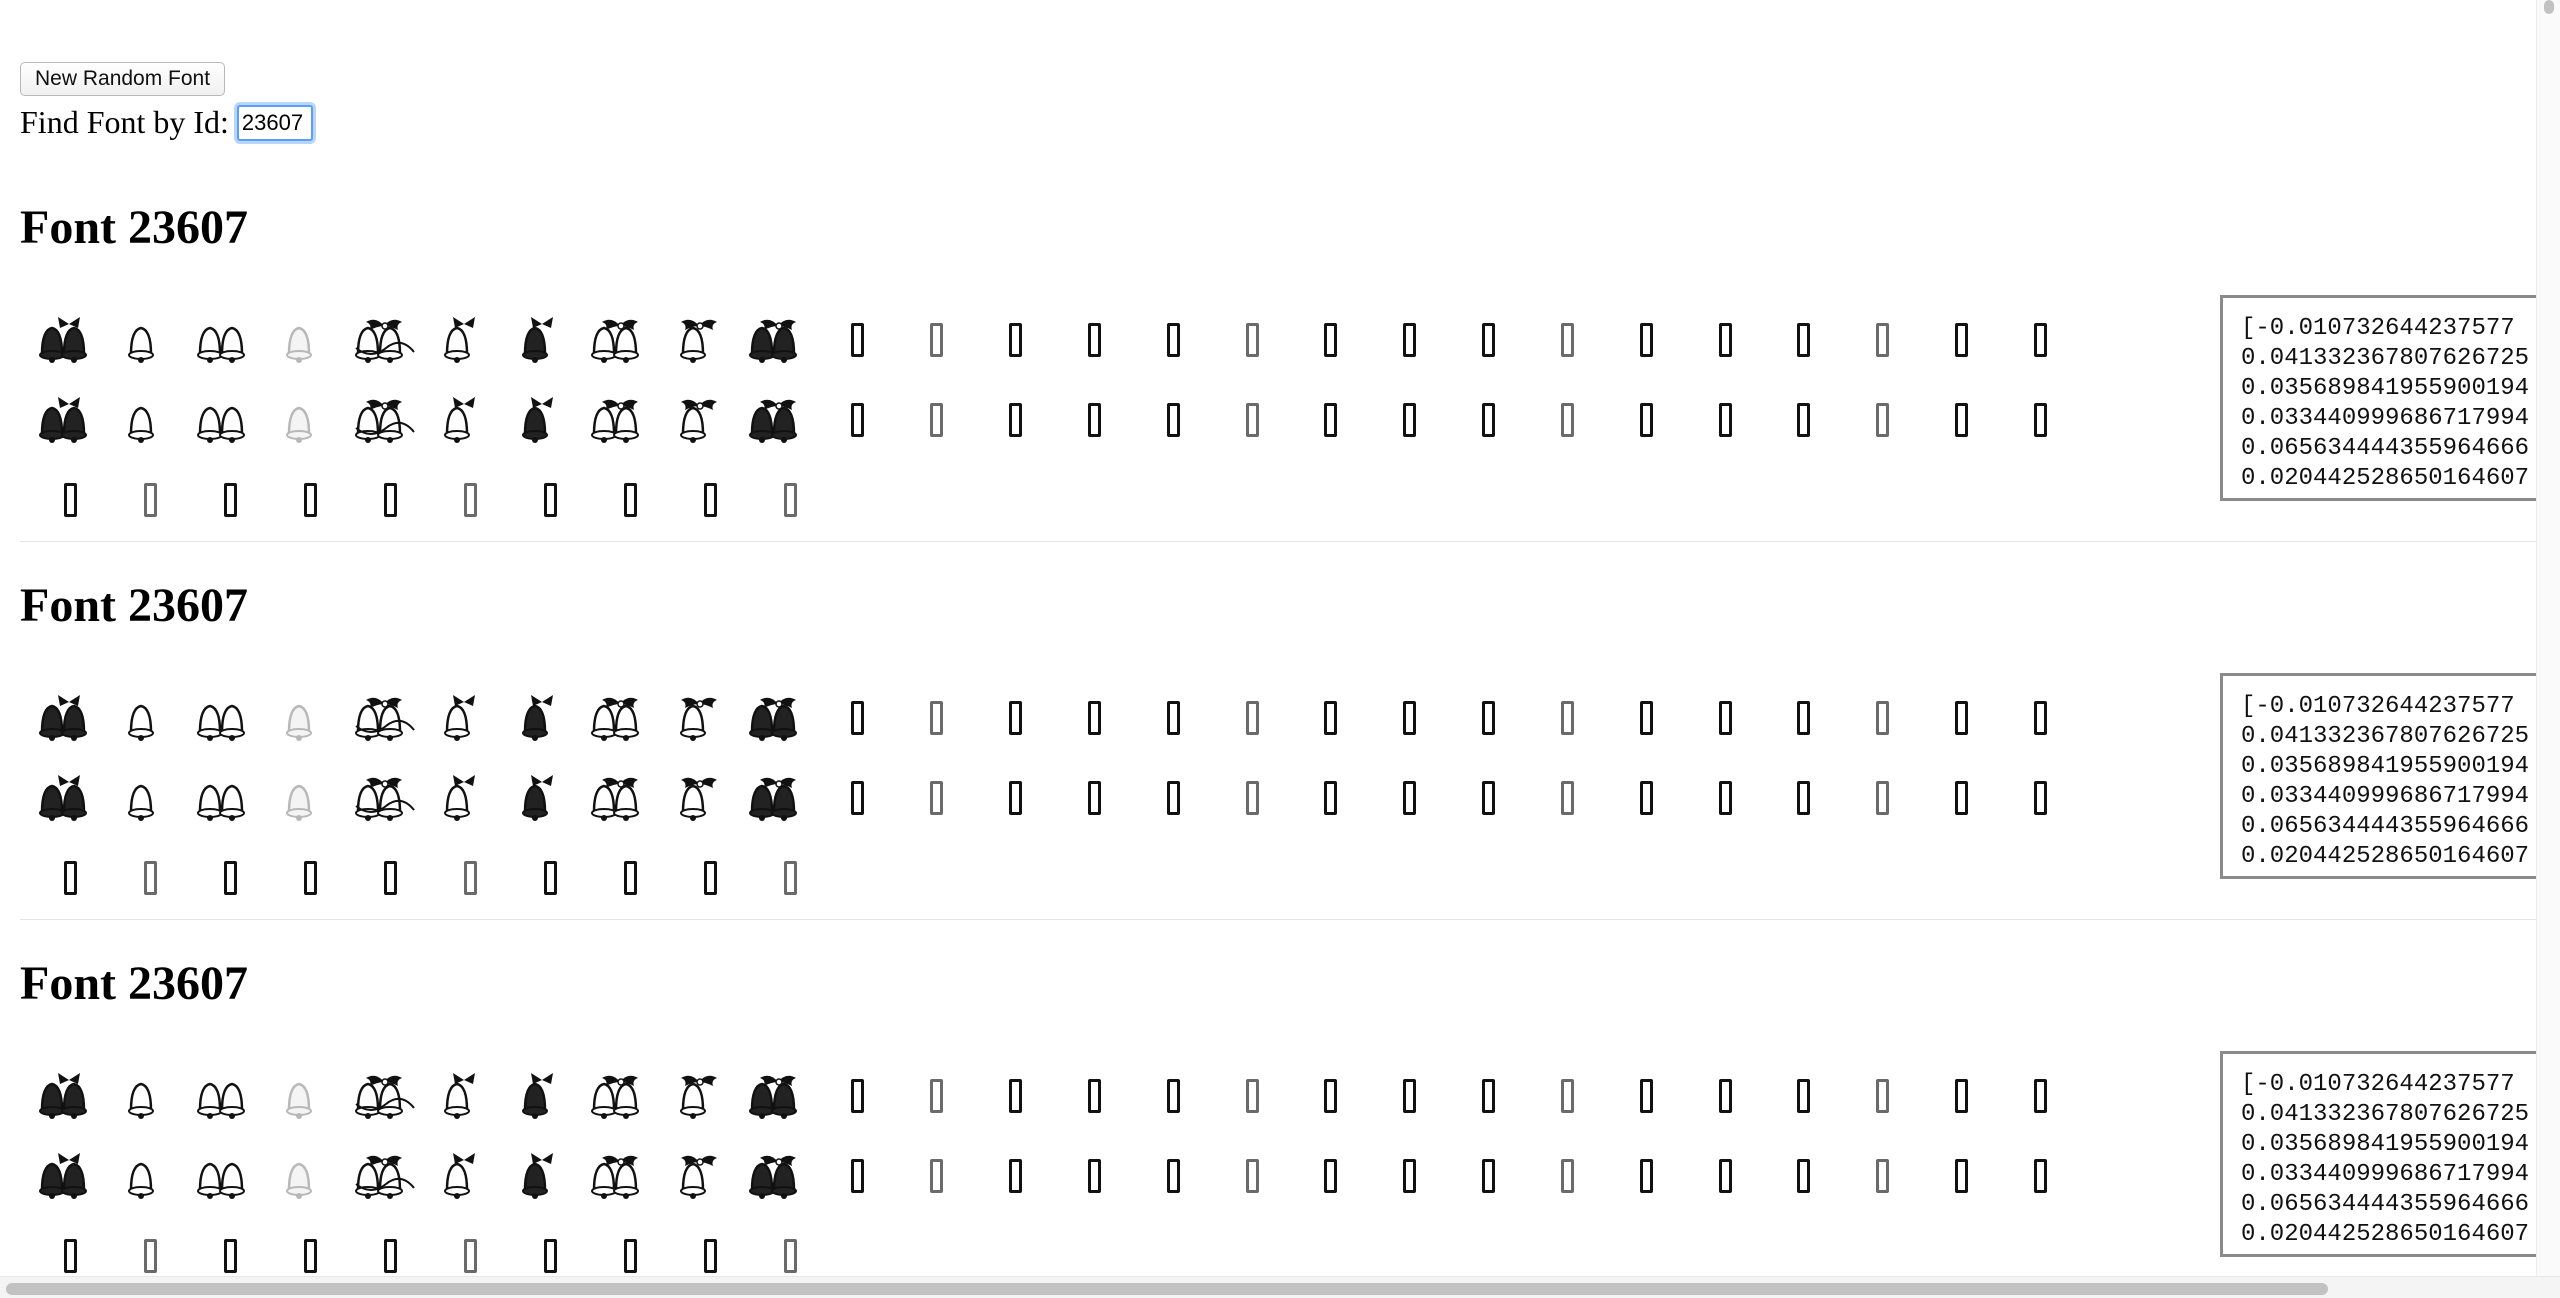  Describe the element at coordinates (542, 718) in the screenshot. I see `bell-bow-icon` at that location.